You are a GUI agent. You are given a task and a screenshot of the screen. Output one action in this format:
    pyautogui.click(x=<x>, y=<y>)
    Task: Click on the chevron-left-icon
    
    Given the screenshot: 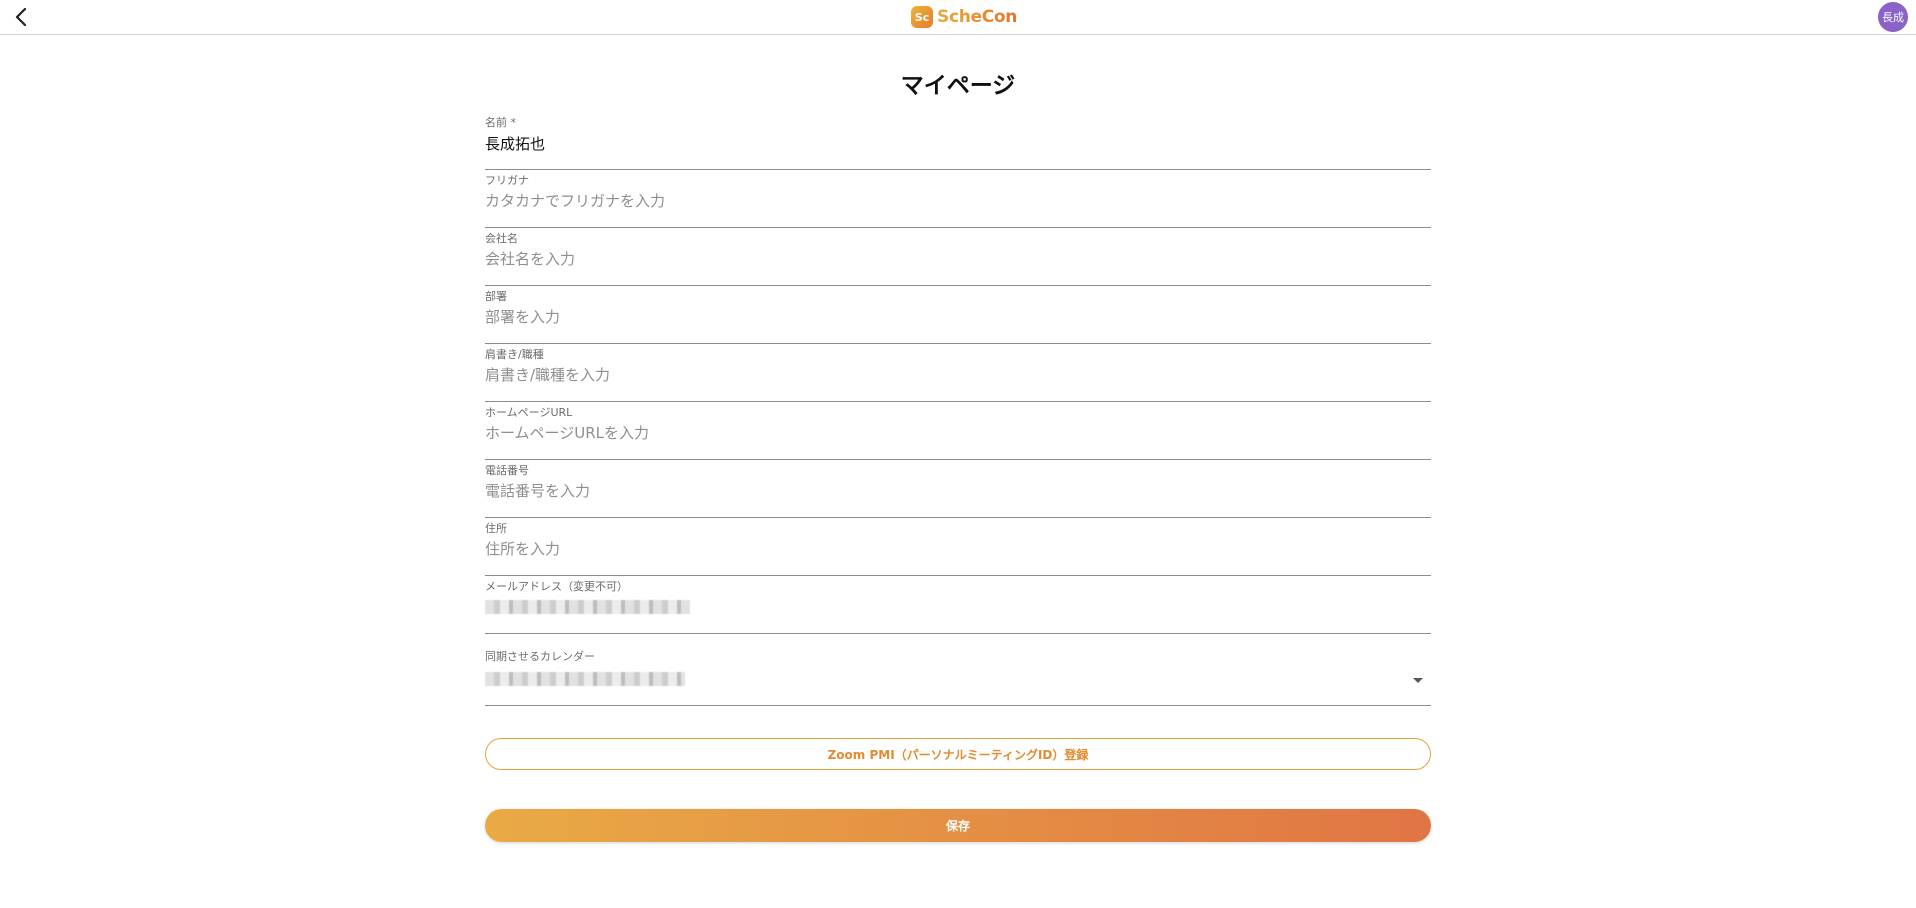 What is the action you would take?
    pyautogui.click(x=21, y=17)
    